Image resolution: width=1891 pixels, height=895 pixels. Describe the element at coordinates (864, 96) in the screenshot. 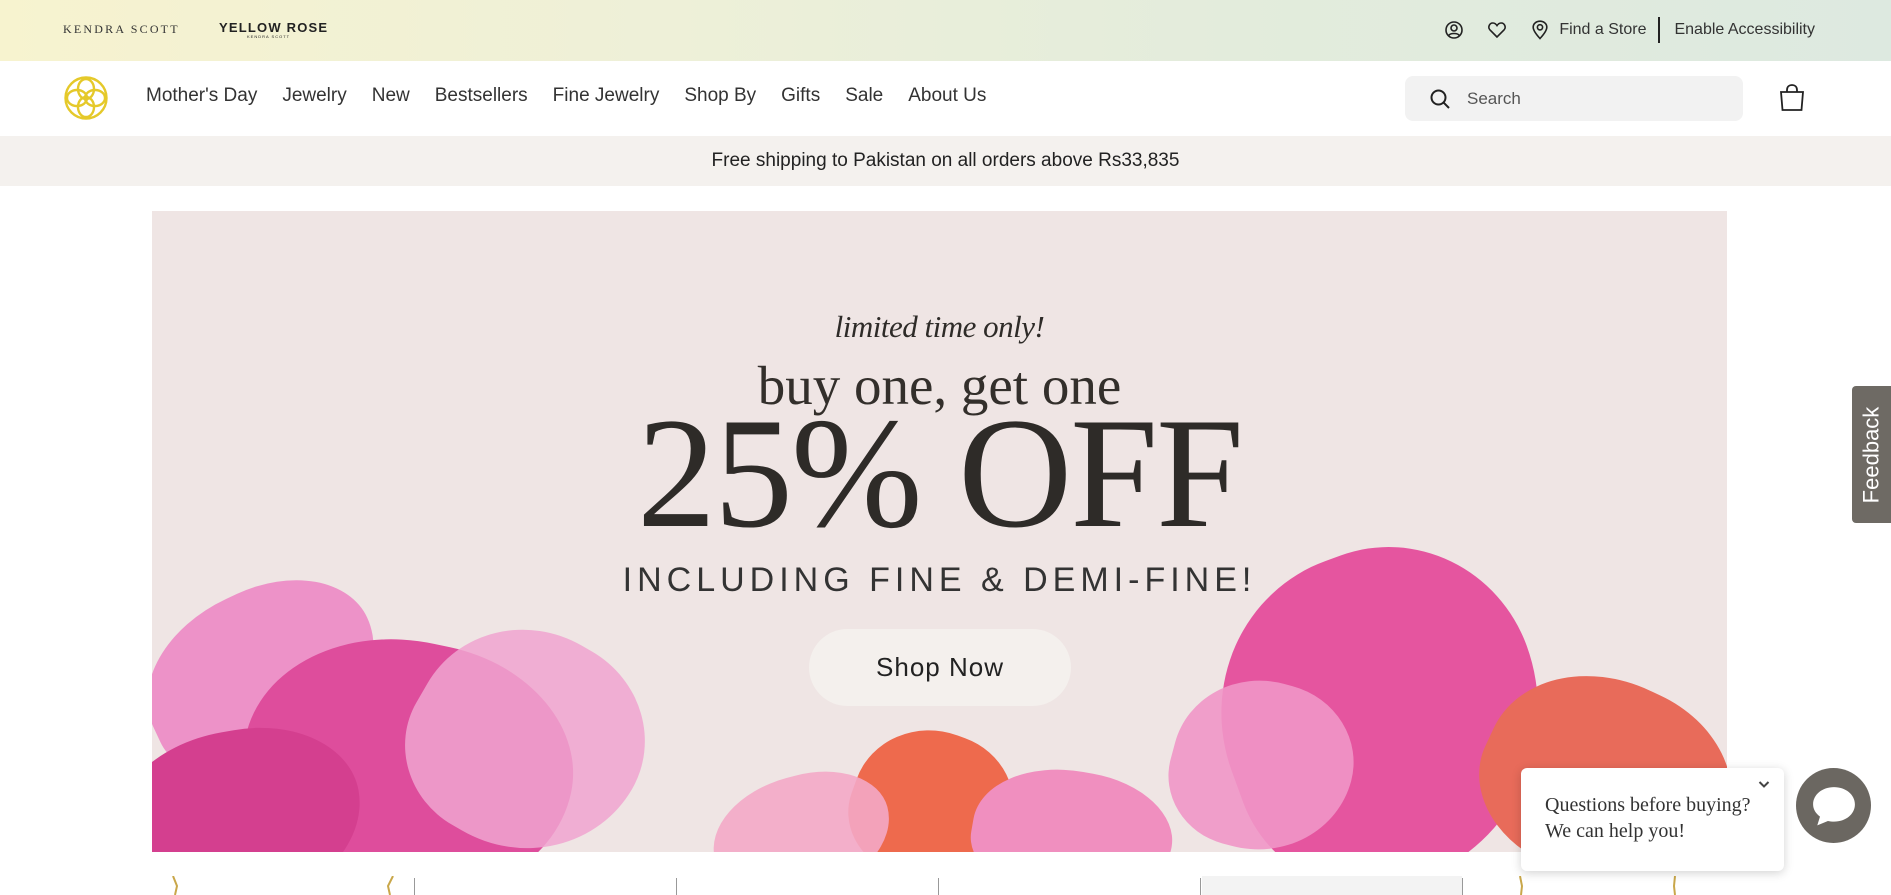

I see `nav-sale: Sale` at that location.